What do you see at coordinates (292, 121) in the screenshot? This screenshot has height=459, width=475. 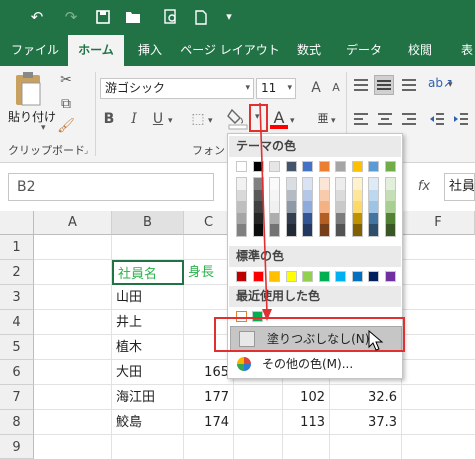 I see `font-color-dropdown-icon: ▾` at bounding box center [292, 121].